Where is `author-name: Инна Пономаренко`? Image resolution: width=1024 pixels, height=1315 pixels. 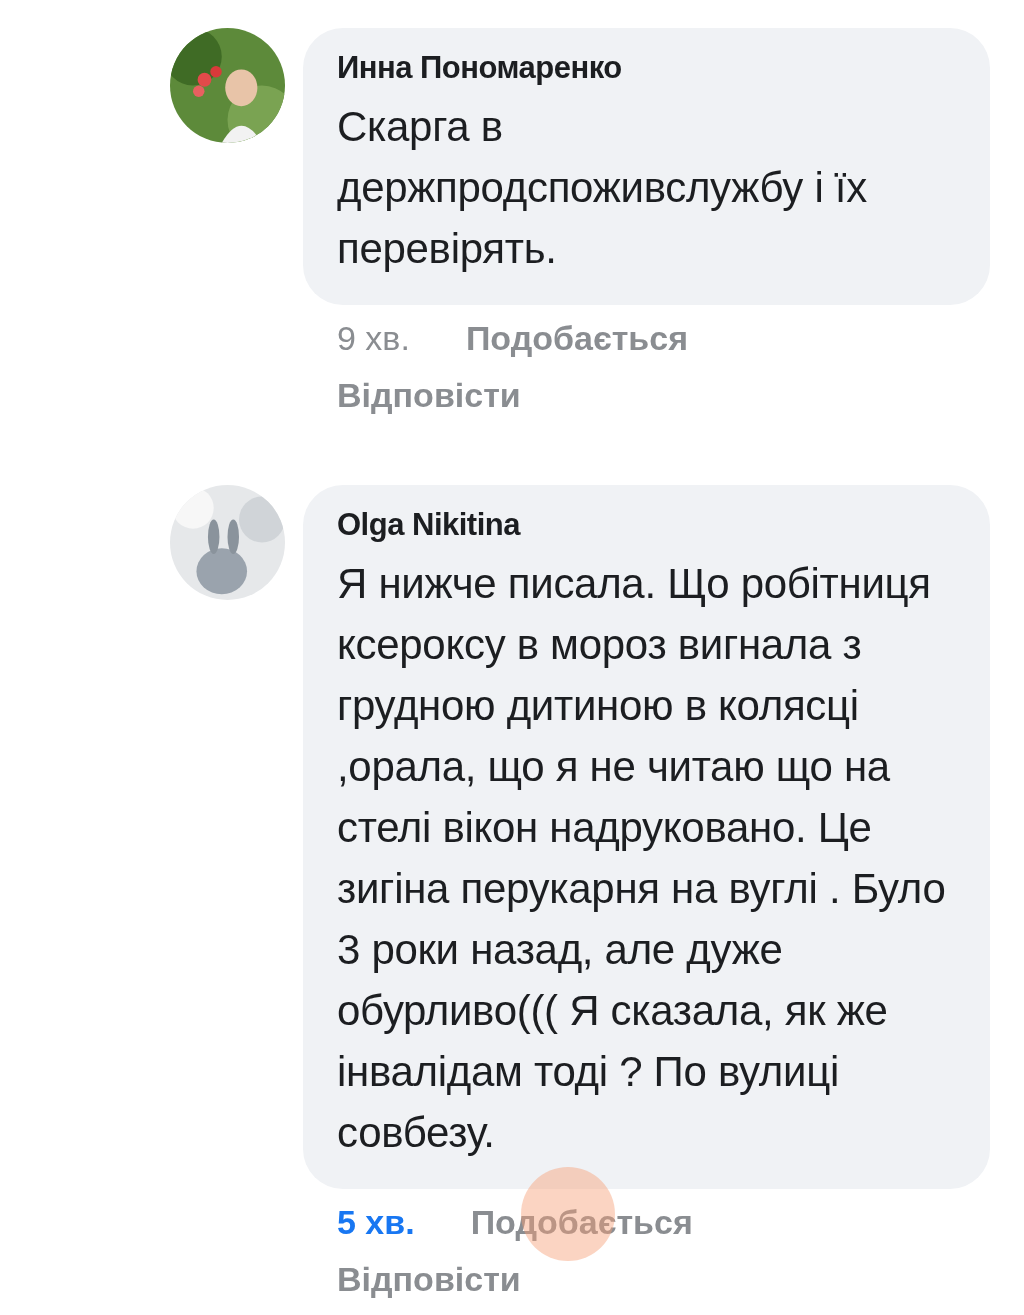
author-name: Инна Пономаренко is located at coordinates (480, 68).